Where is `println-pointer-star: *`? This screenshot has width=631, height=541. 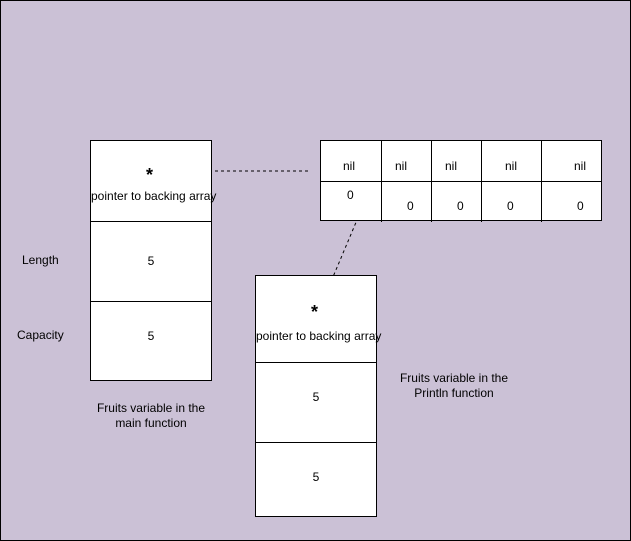 println-pointer-star: * is located at coordinates (315, 312).